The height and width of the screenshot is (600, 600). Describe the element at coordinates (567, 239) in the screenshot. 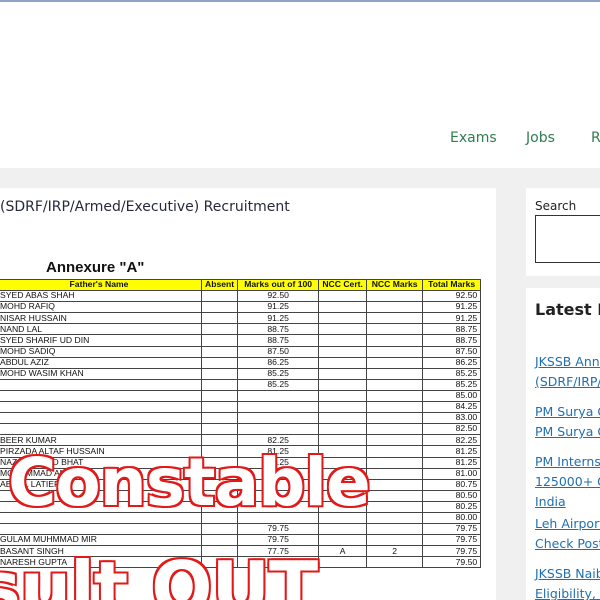

I see `search-input` at that location.